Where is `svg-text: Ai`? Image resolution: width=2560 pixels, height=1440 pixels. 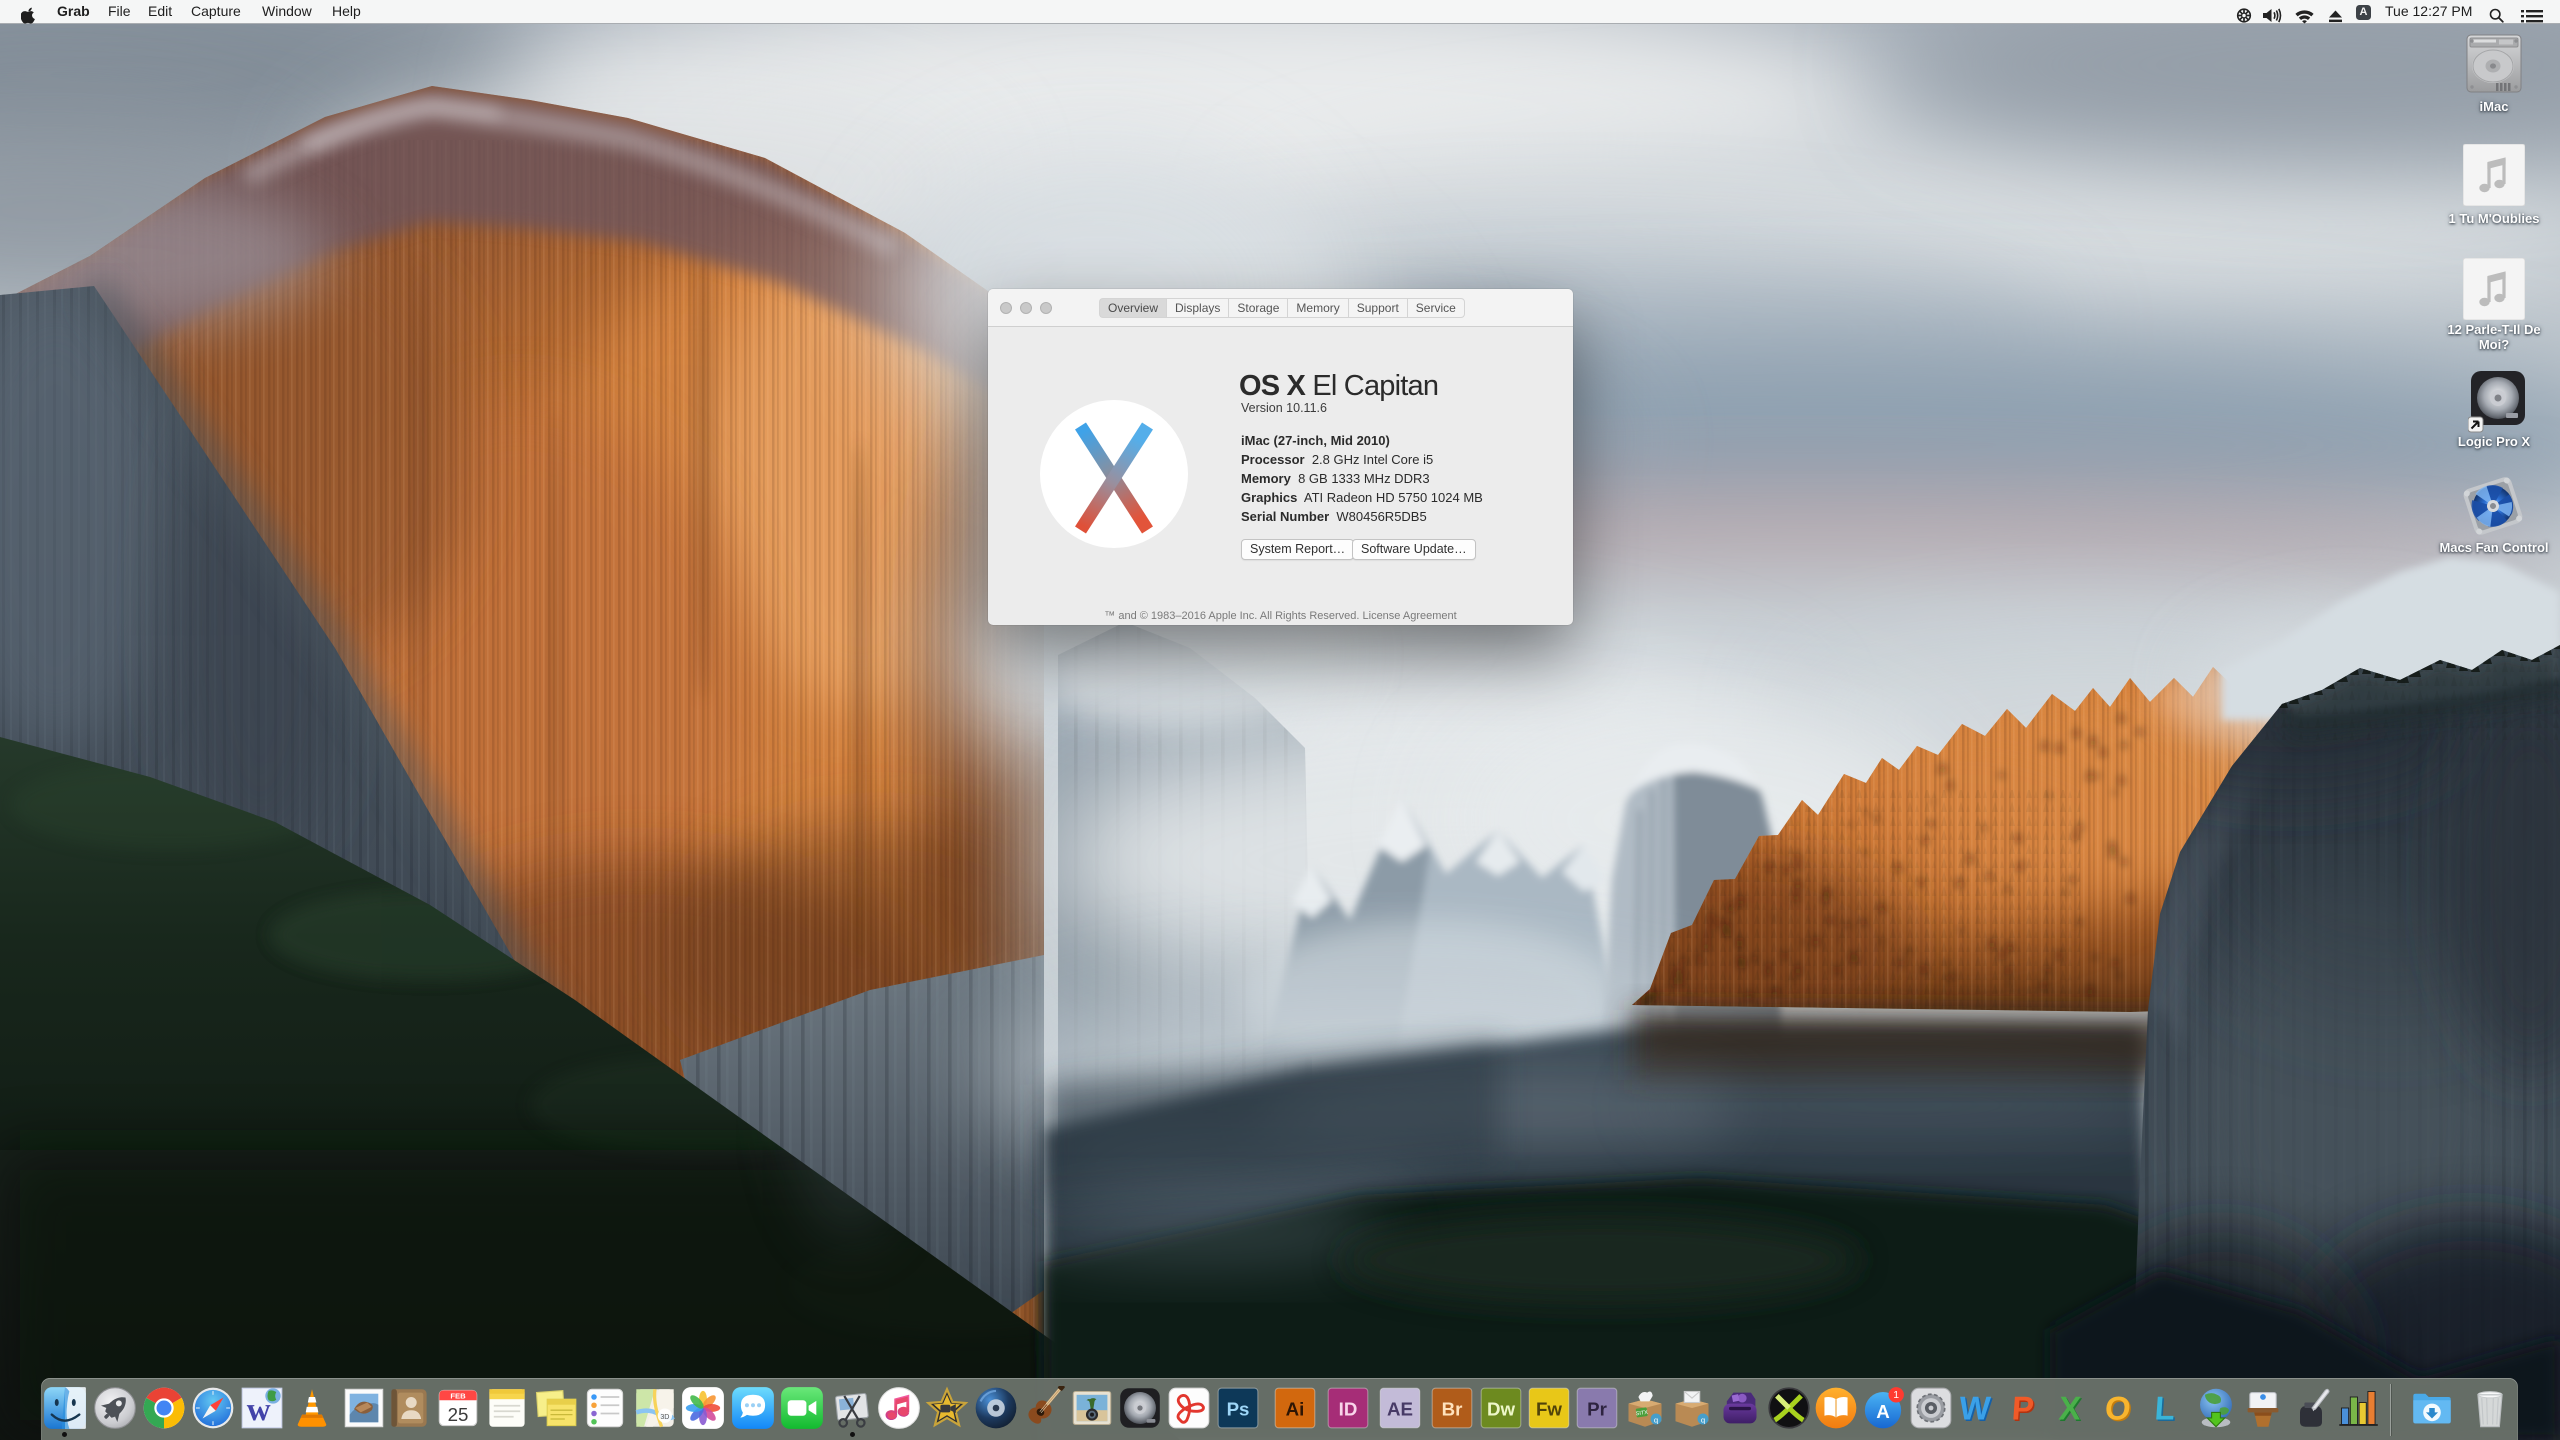 svg-text: Ai is located at coordinates (1295, 1409).